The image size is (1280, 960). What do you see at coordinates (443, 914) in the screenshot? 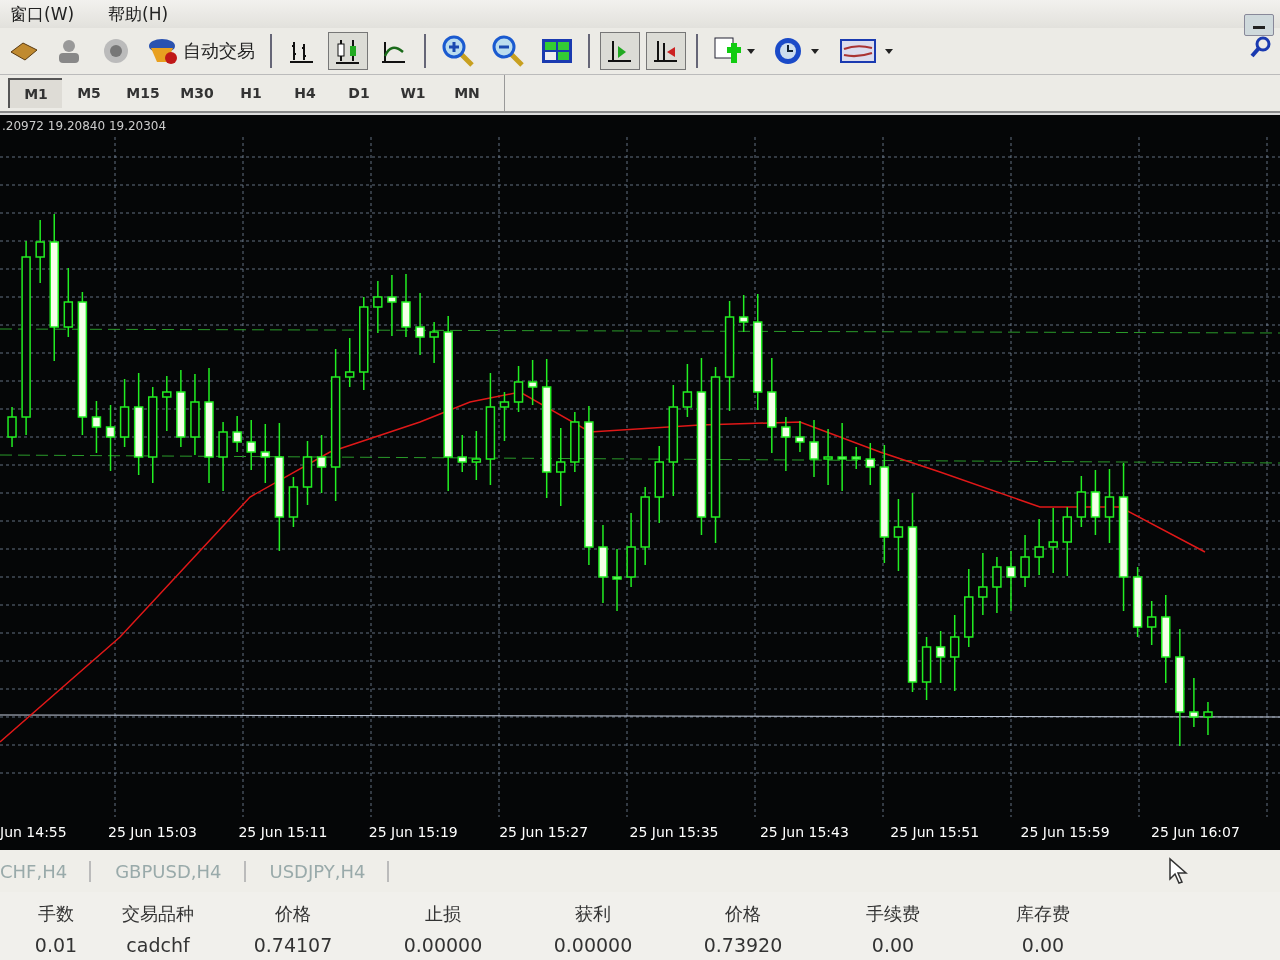
I see `column-header: 止损` at bounding box center [443, 914].